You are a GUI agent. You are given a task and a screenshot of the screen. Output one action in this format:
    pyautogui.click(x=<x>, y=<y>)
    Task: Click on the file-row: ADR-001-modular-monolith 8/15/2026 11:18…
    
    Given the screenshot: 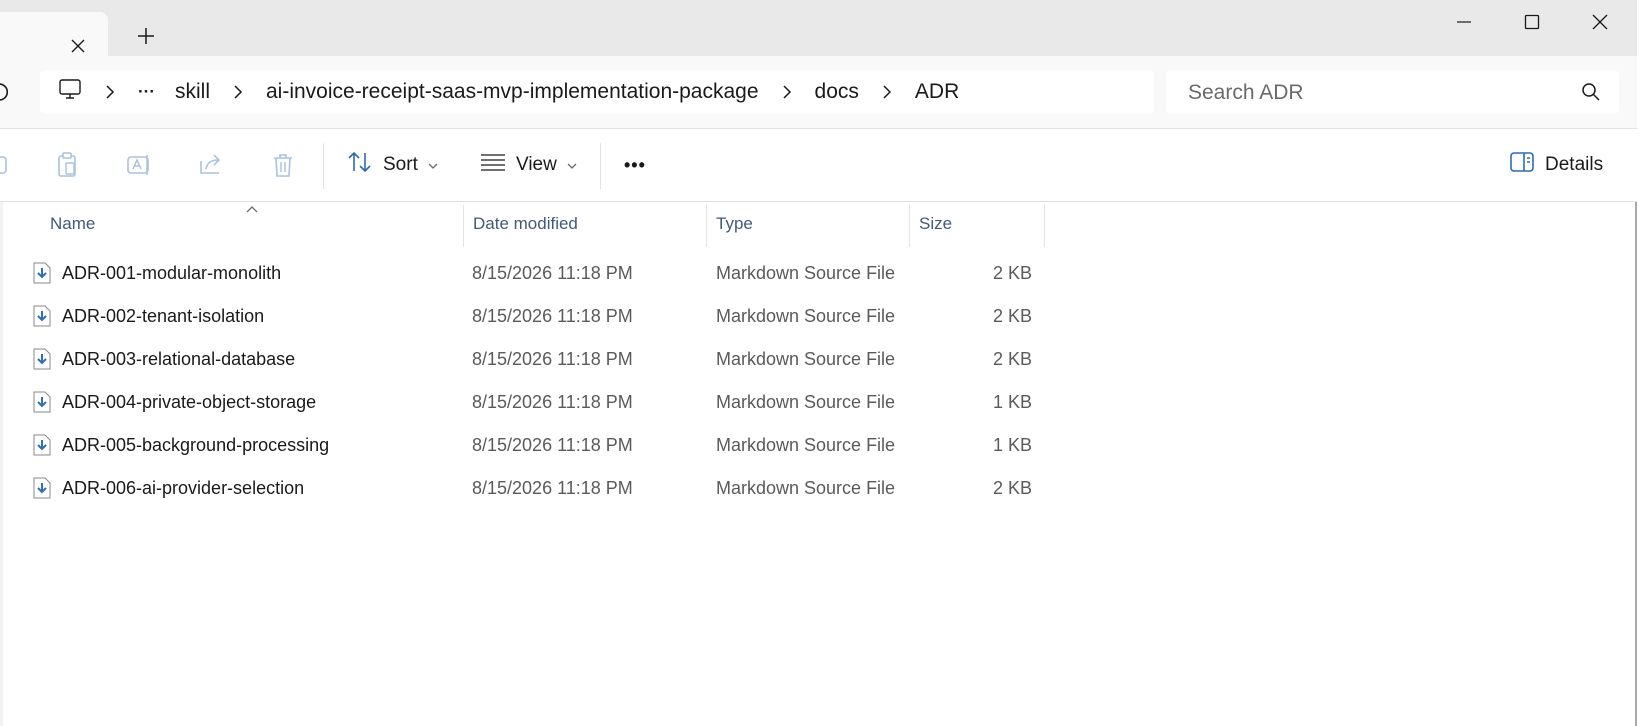 What is the action you would take?
    pyautogui.click(x=550, y=273)
    